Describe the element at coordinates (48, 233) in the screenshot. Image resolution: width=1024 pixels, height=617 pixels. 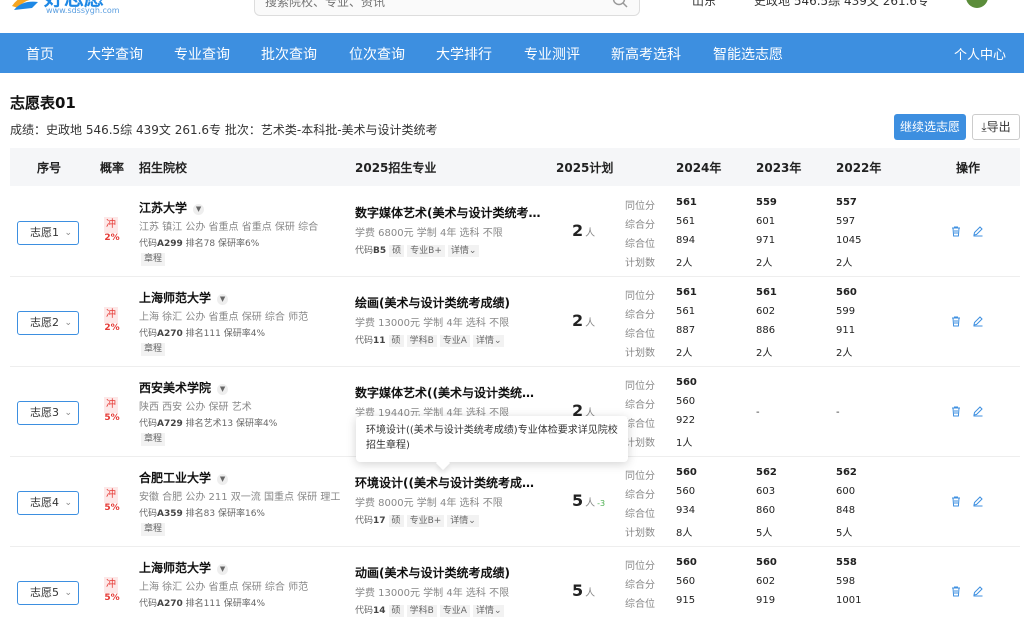
I see `order-select: 志愿1 ⌄` at that location.